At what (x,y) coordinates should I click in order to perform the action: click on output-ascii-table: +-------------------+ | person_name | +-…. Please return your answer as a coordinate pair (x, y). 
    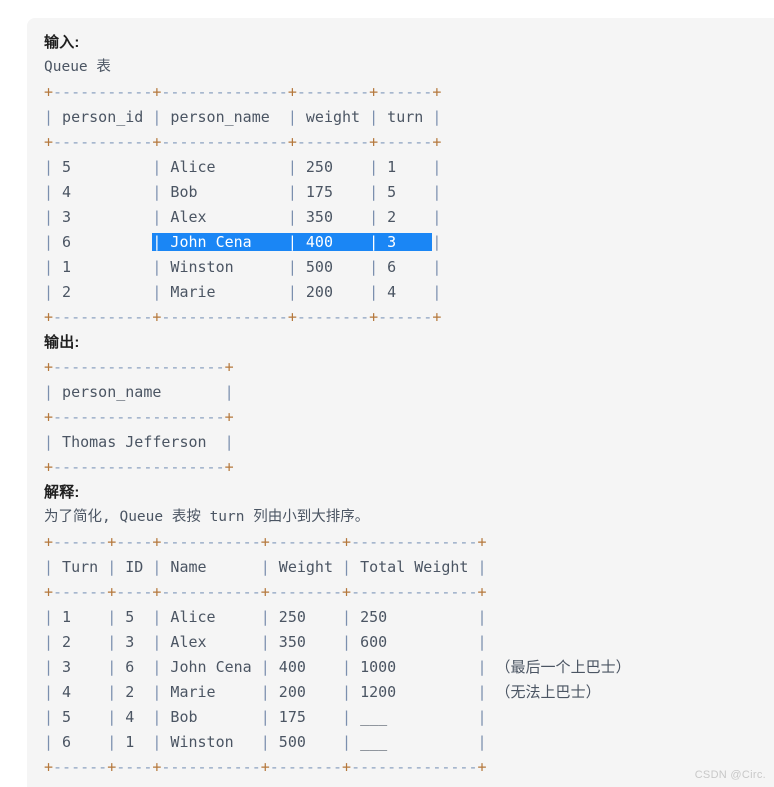
    Looking at the image, I should click on (139, 417).